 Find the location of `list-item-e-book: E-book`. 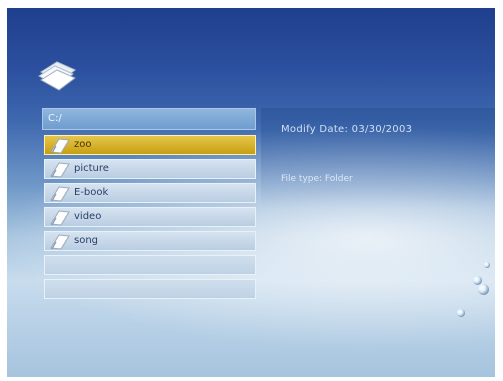

list-item-e-book: E-book is located at coordinates (150, 193).